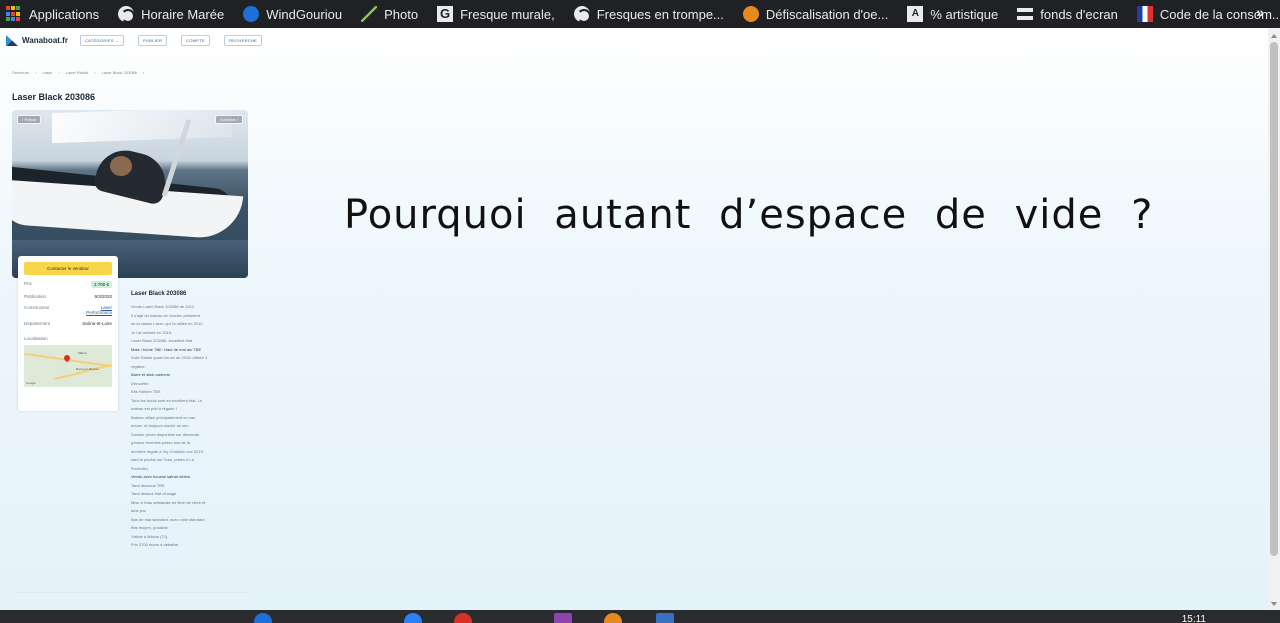 This screenshot has height=623, width=1280. What do you see at coordinates (101, 40) in the screenshot?
I see `nav-categories-button: CATÉGORIES ⌄` at bounding box center [101, 40].